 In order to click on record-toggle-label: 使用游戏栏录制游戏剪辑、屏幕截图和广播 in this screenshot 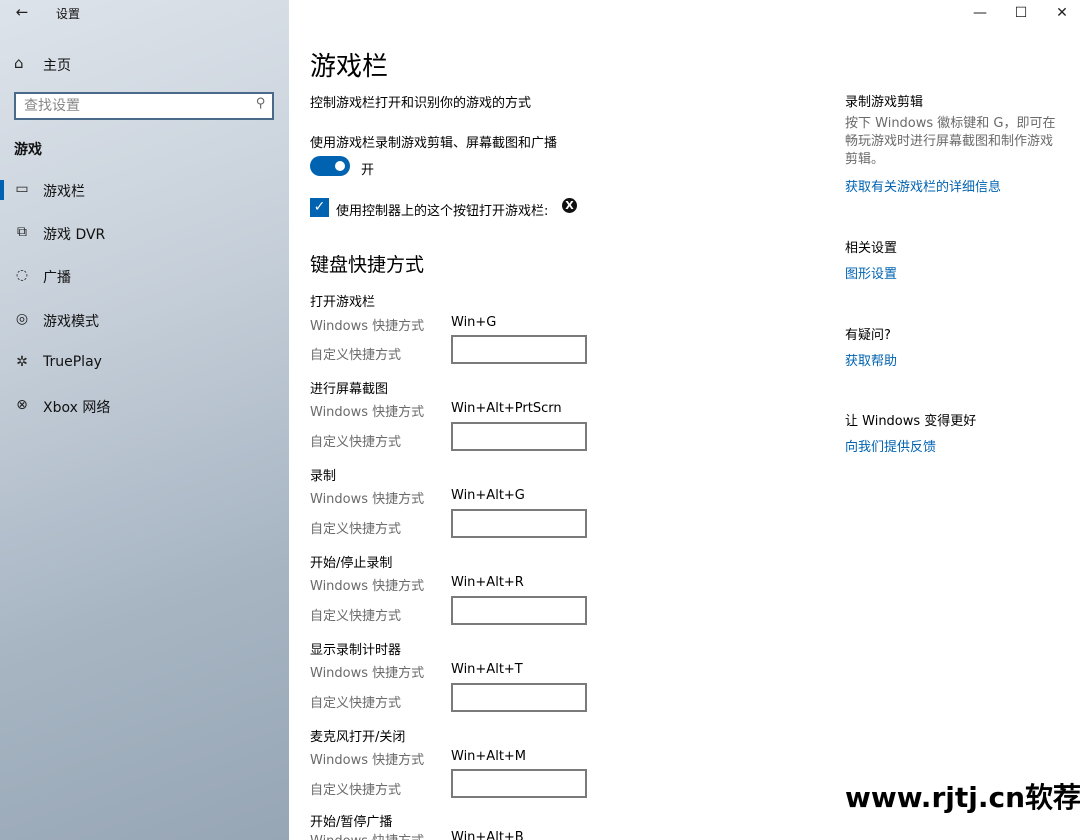, I will do `click(434, 143)`.